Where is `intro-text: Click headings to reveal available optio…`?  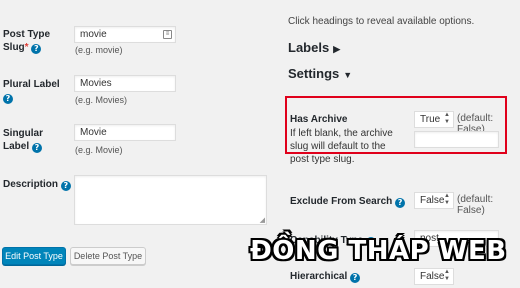
intro-text: Click headings to reveal available optio… is located at coordinates (381, 21).